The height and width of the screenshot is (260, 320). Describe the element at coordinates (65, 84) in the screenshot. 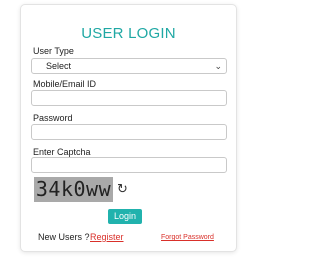

I see `mobile-email-label: Mobile/Email ID` at that location.